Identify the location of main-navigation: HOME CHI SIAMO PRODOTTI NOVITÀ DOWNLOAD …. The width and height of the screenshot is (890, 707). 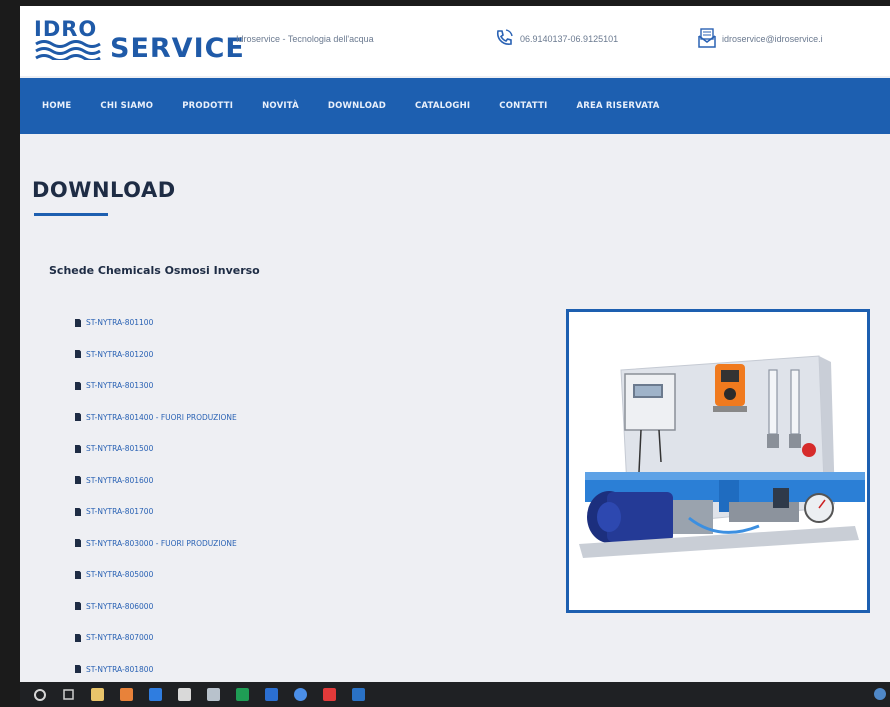
(455, 106).